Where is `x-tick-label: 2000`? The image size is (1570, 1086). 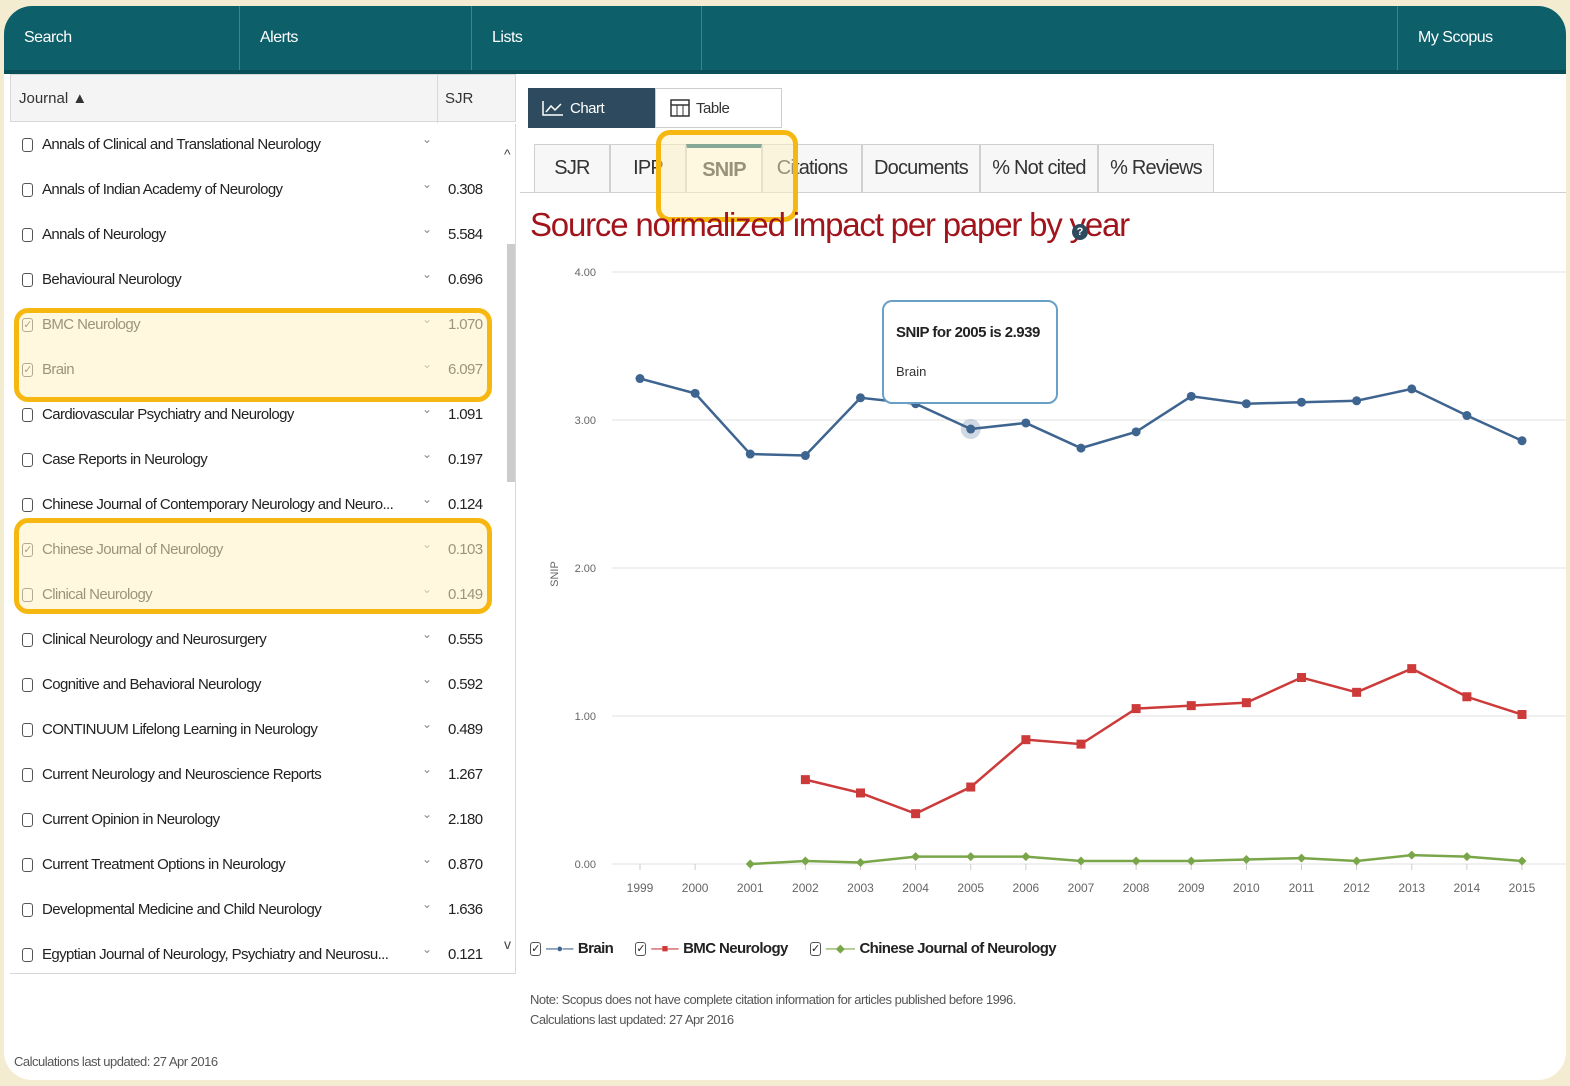
x-tick-label: 2000 is located at coordinates (695, 888).